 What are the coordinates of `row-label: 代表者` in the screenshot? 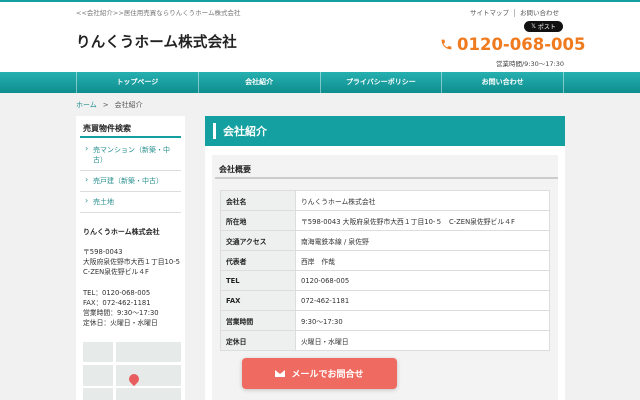 It's located at (258, 260).